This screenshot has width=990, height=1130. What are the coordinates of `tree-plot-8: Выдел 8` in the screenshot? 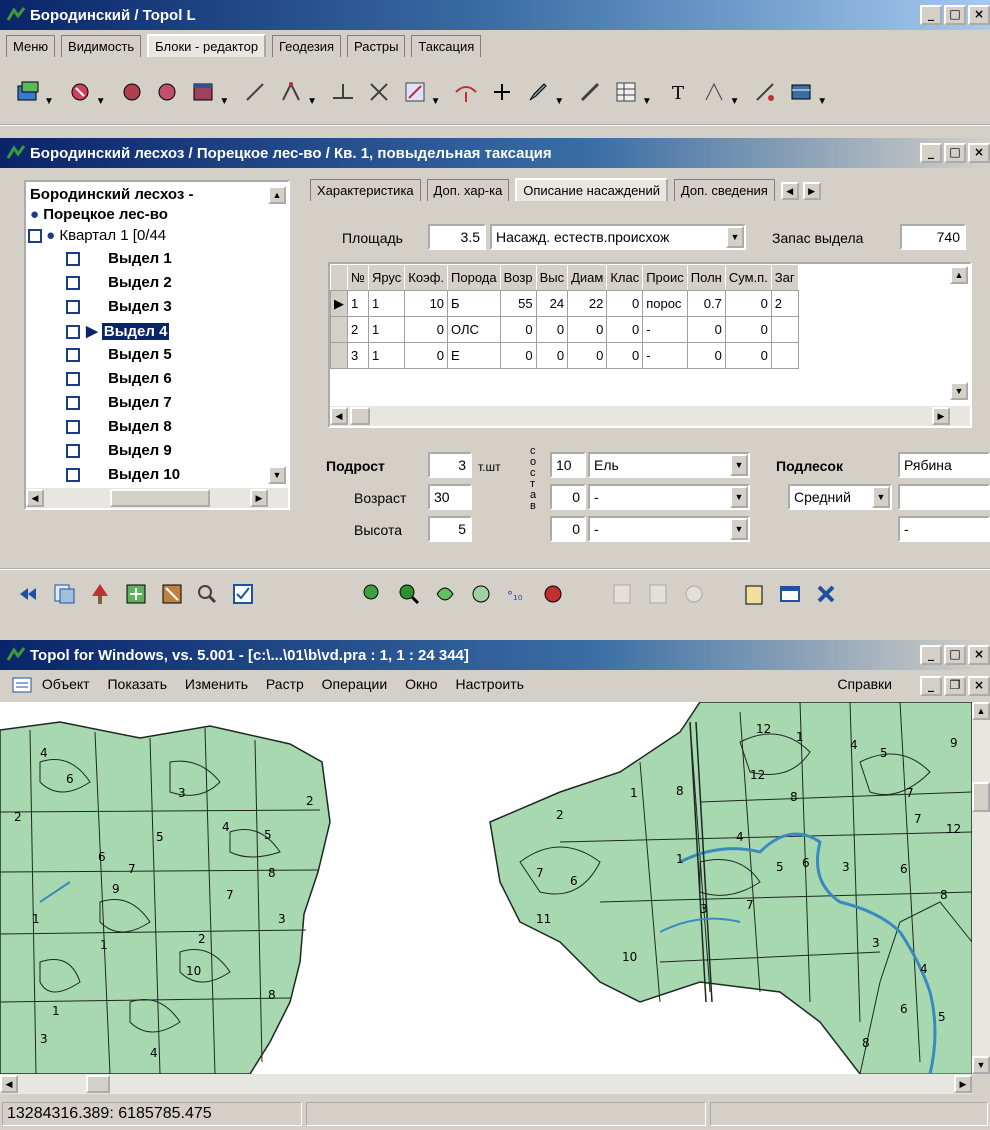 It's located at (119, 426).